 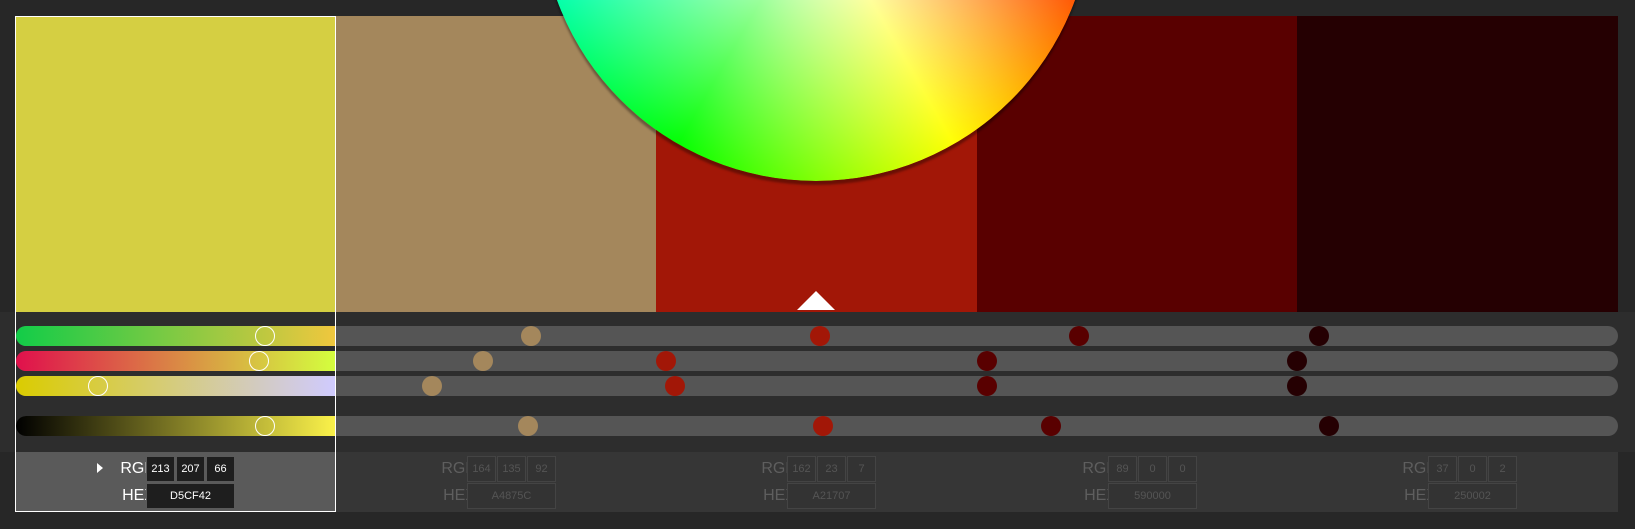 What do you see at coordinates (160, 469) in the screenshot?
I see `r-field: 213` at bounding box center [160, 469].